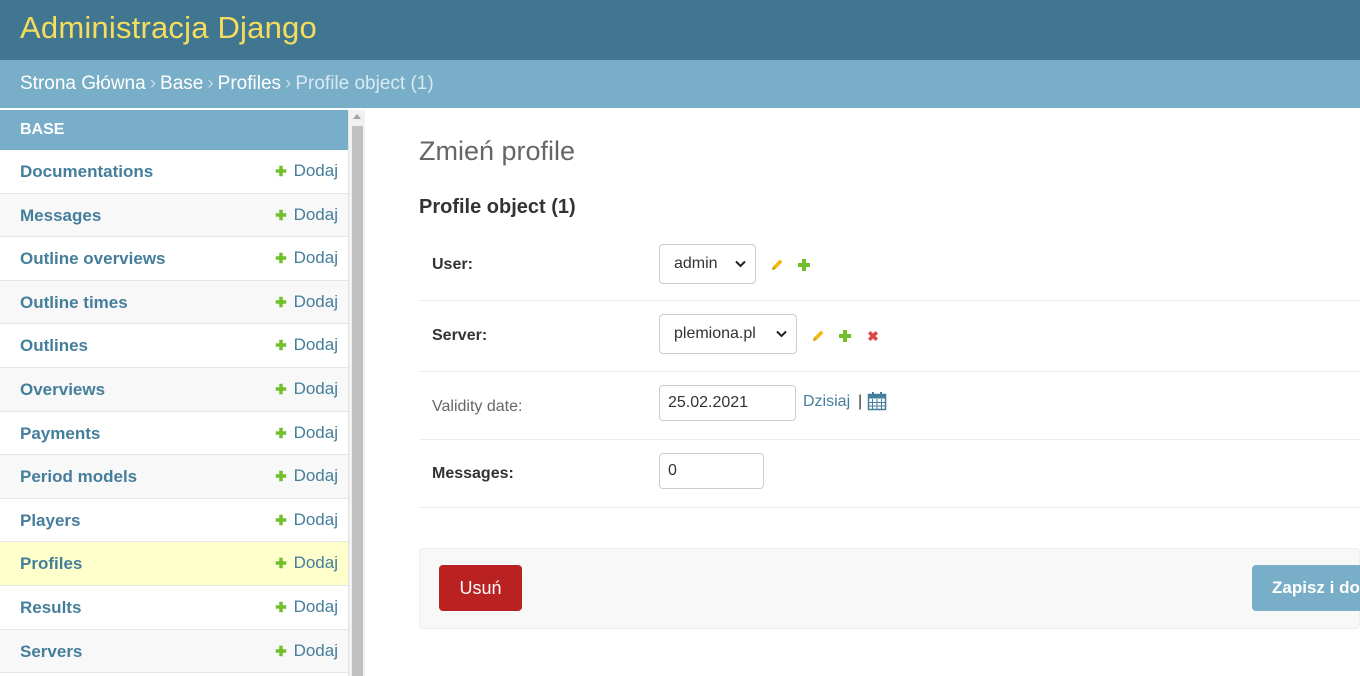 This screenshot has height=676, width=1360. Describe the element at coordinates (477, 406) in the screenshot. I see `validity-date-label: Validity date:` at that location.